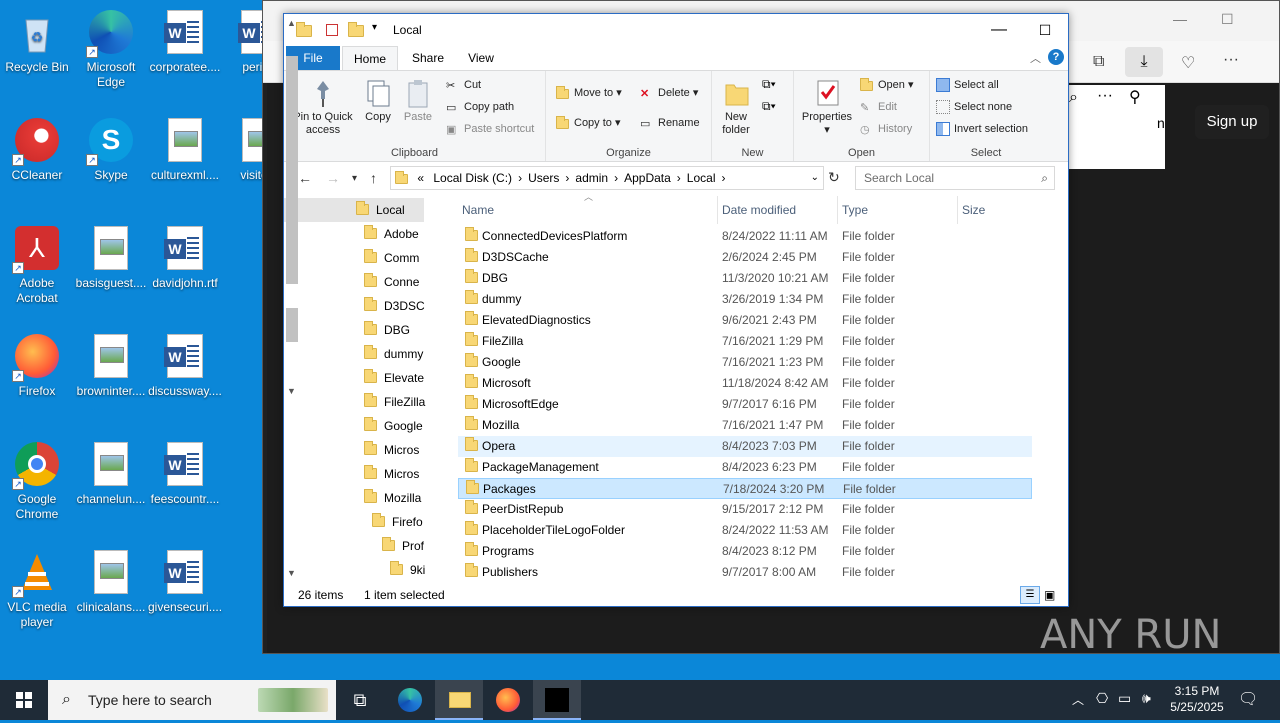  Describe the element at coordinates (1073, 98) in the screenshot. I see `search-icon: ⌕` at that location.